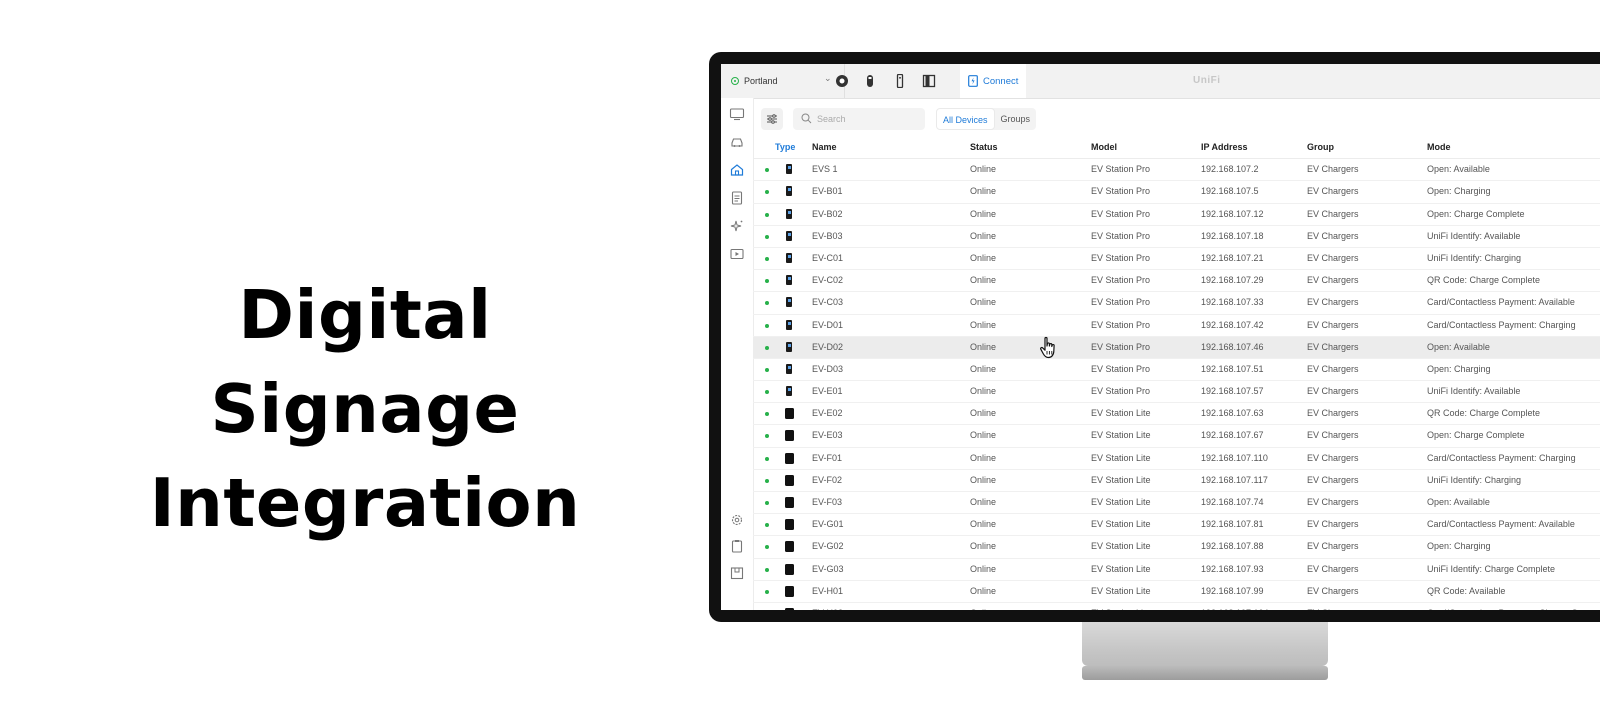 The image size is (1600, 720). Describe the element at coordinates (1224, 147) in the screenshot. I see `column-header-ip-address: IP Address` at that location.